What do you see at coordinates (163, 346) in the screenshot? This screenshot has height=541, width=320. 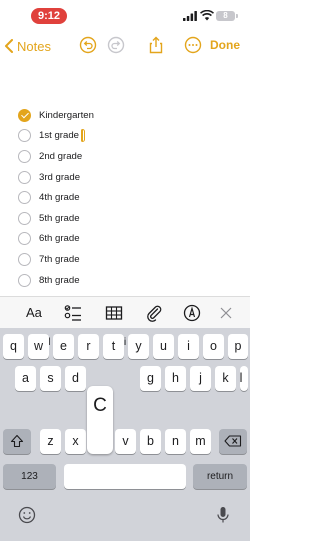 I see `key-u: u` at bounding box center [163, 346].